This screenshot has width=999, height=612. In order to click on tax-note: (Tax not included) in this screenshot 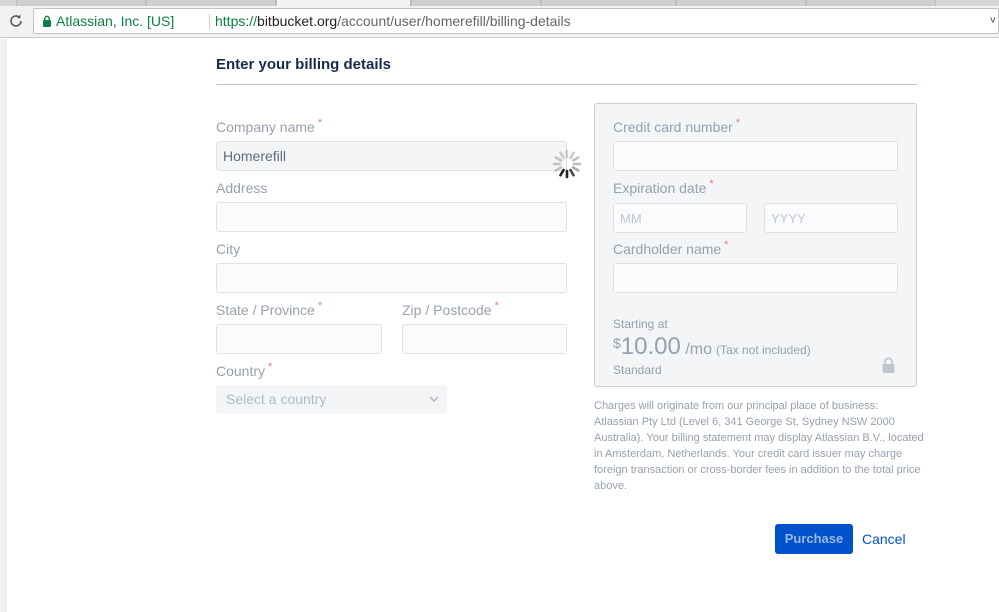, I will do `click(763, 350)`.